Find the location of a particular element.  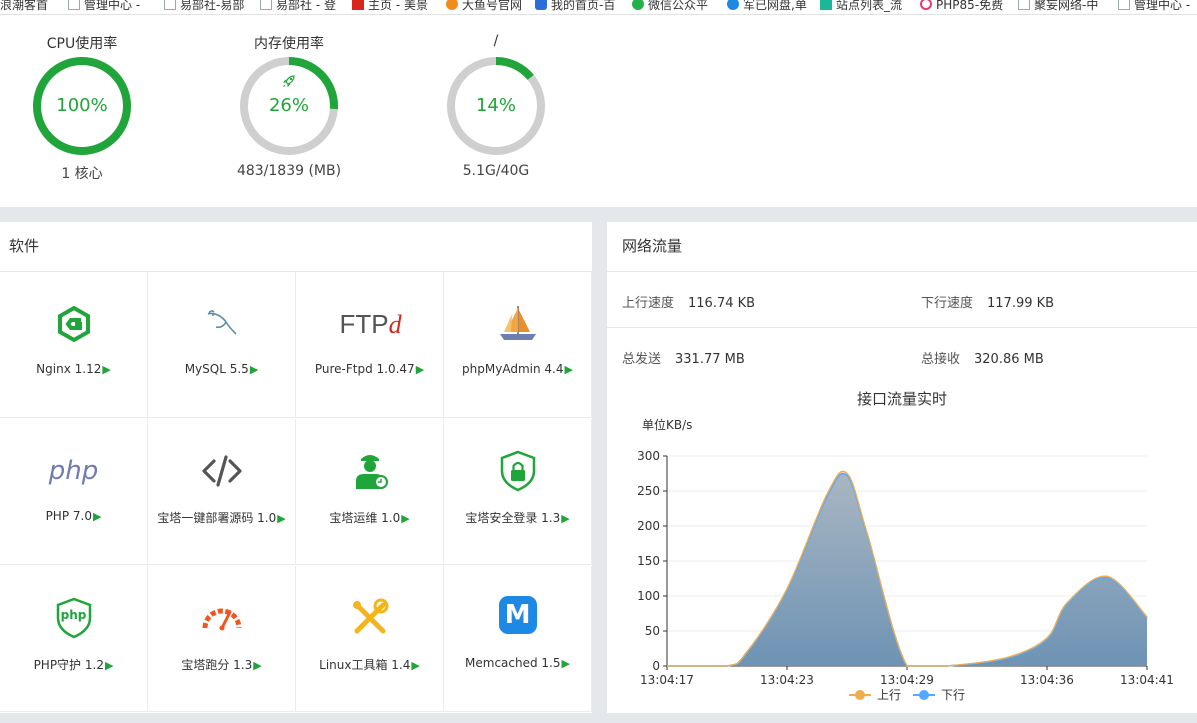

bookmark-item: 浪潮客首 is located at coordinates (24, 6).